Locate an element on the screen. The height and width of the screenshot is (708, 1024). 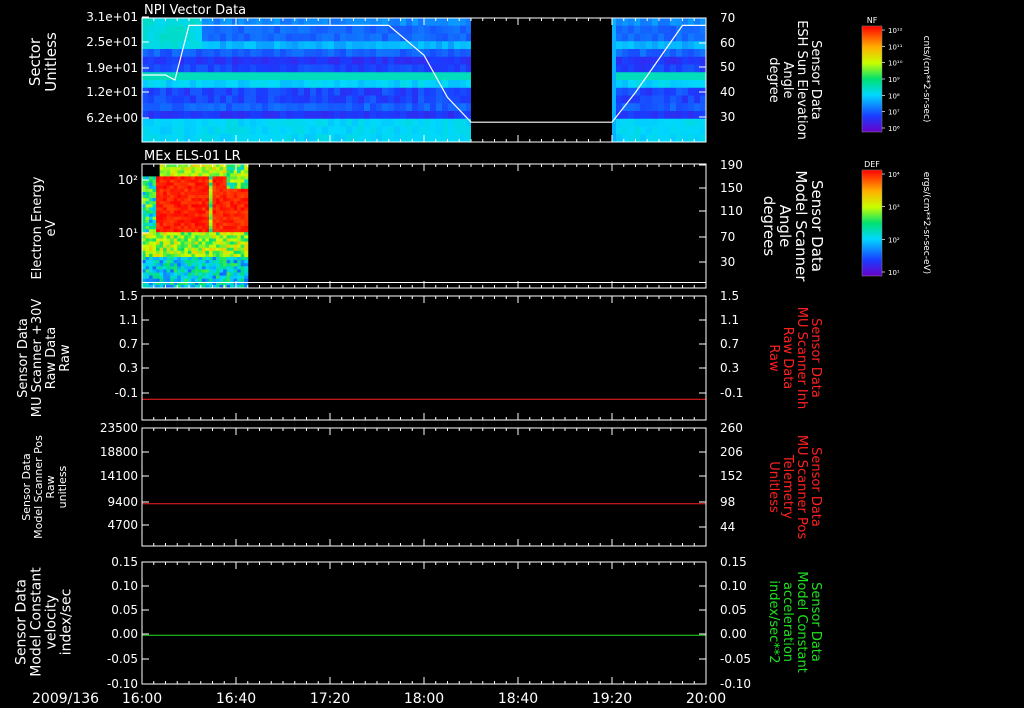
y-tick-label-left: 23500 is located at coordinates (119, 428).